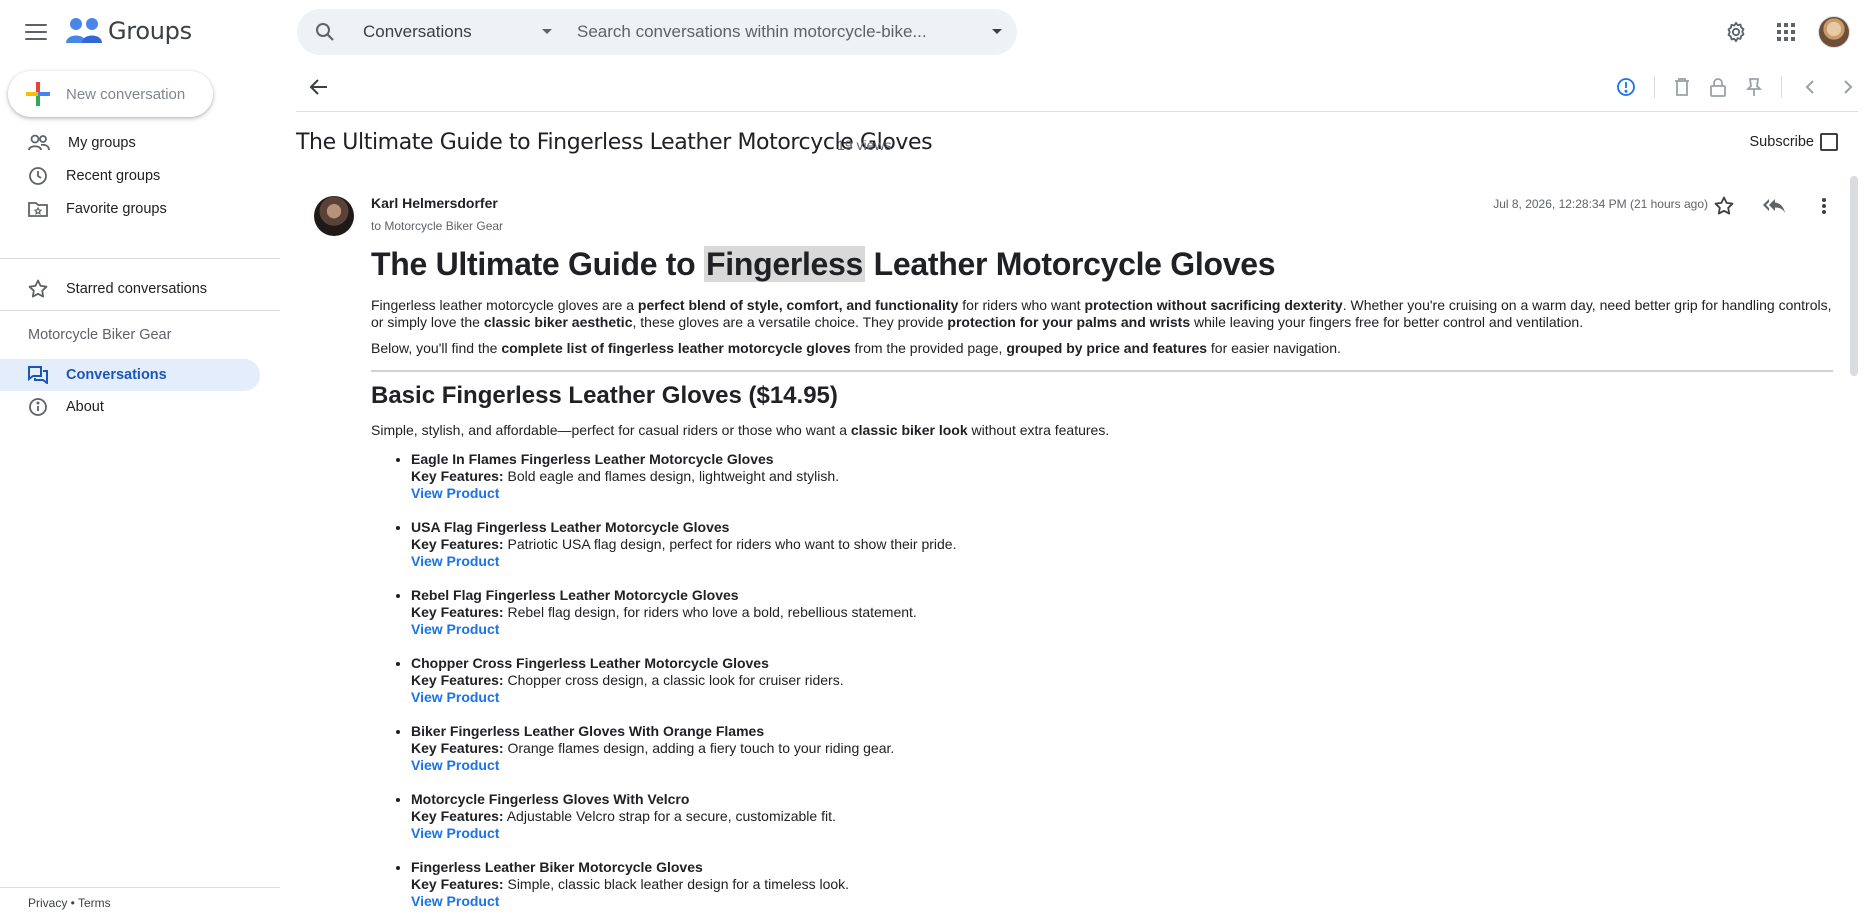 Image resolution: width=1866 pixels, height=920 pixels. I want to click on heading-text: The Ultimate Guide to, so click(537, 264).